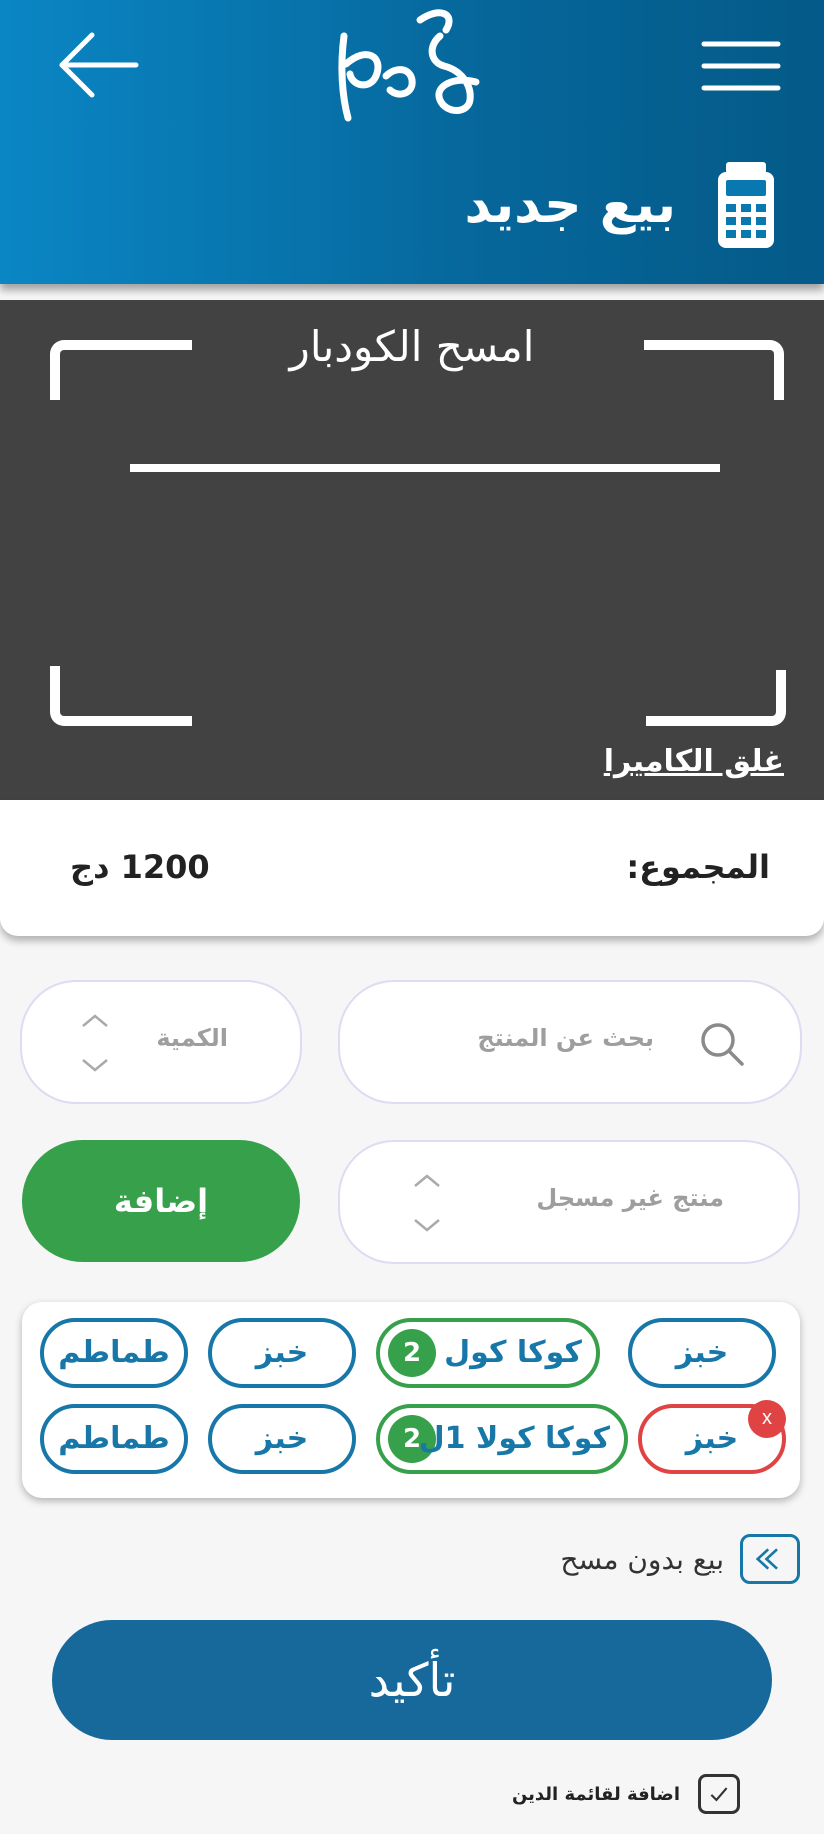 The image size is (824, 1834). What do you see at coordinates (698, 867) in the screenshot?
I see `total-label: المجموع:` at bounding box center [698, 867].